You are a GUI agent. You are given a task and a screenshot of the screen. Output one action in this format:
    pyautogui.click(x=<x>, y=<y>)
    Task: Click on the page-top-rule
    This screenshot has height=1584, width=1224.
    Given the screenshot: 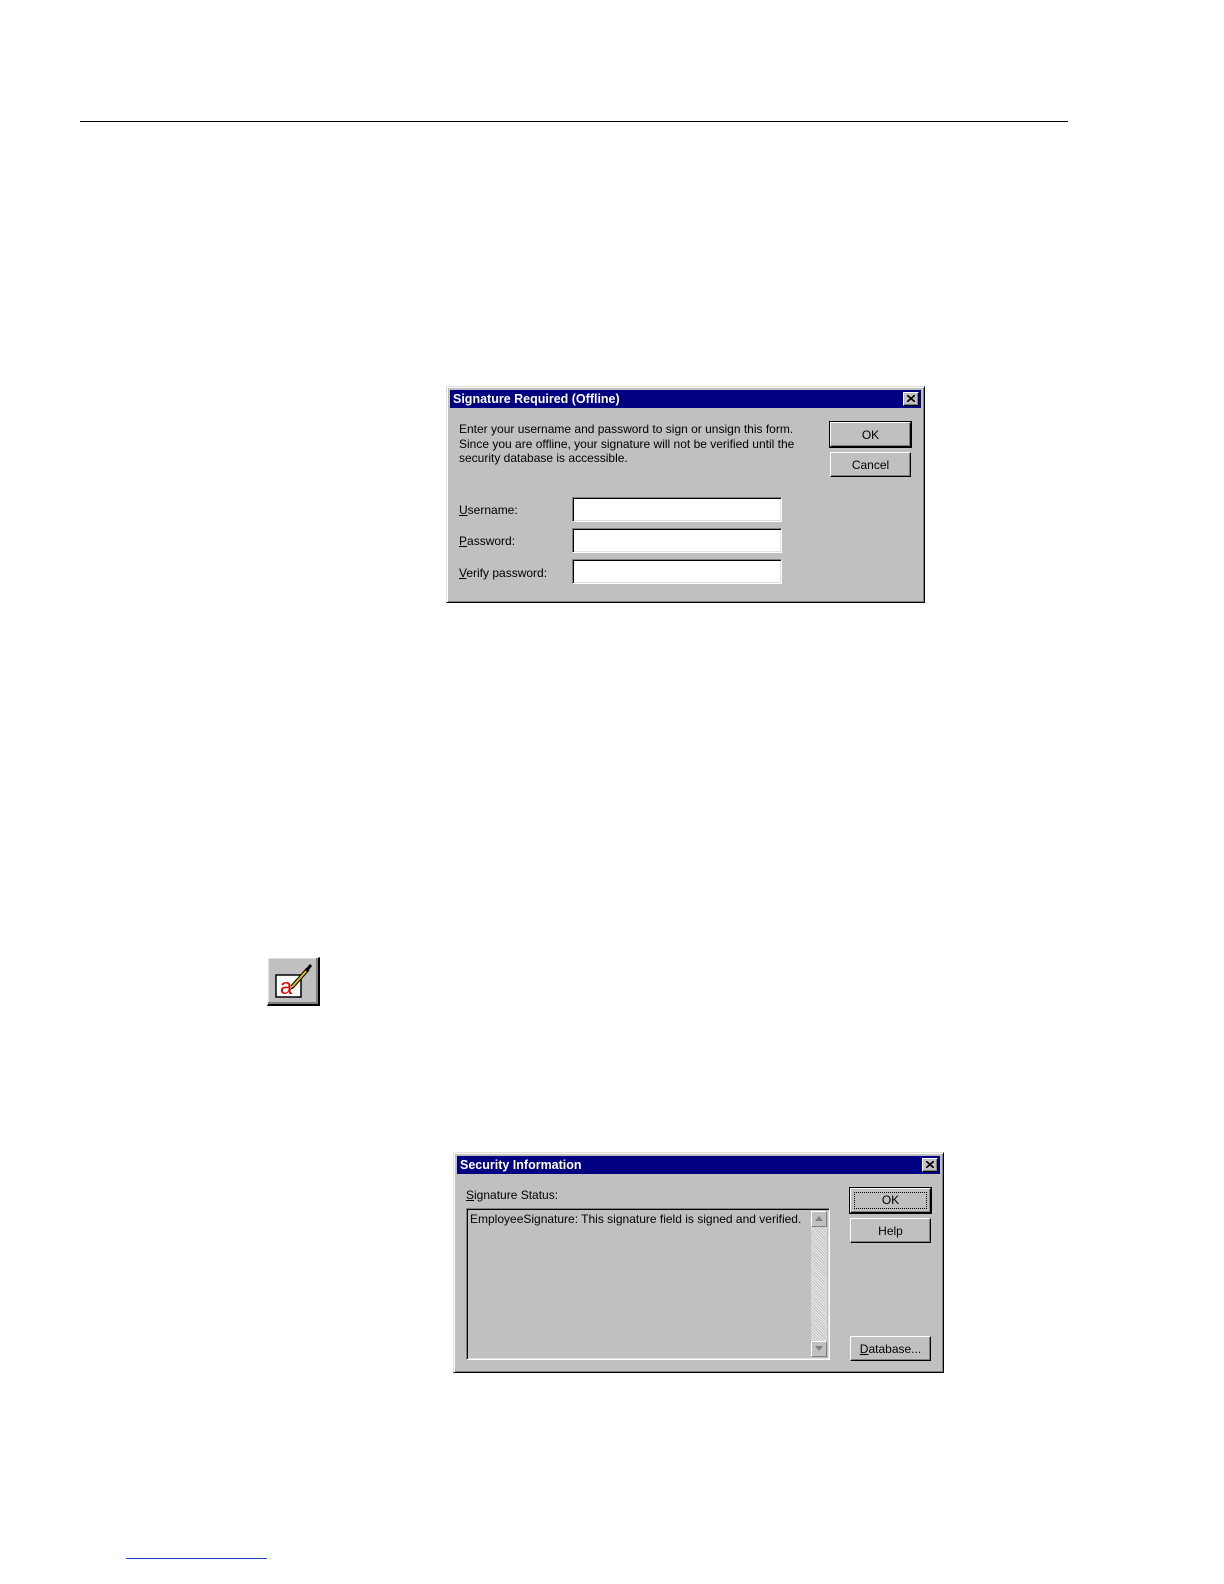 What is the action you would take?
    pyautogui.click(x=574, y=121)
    